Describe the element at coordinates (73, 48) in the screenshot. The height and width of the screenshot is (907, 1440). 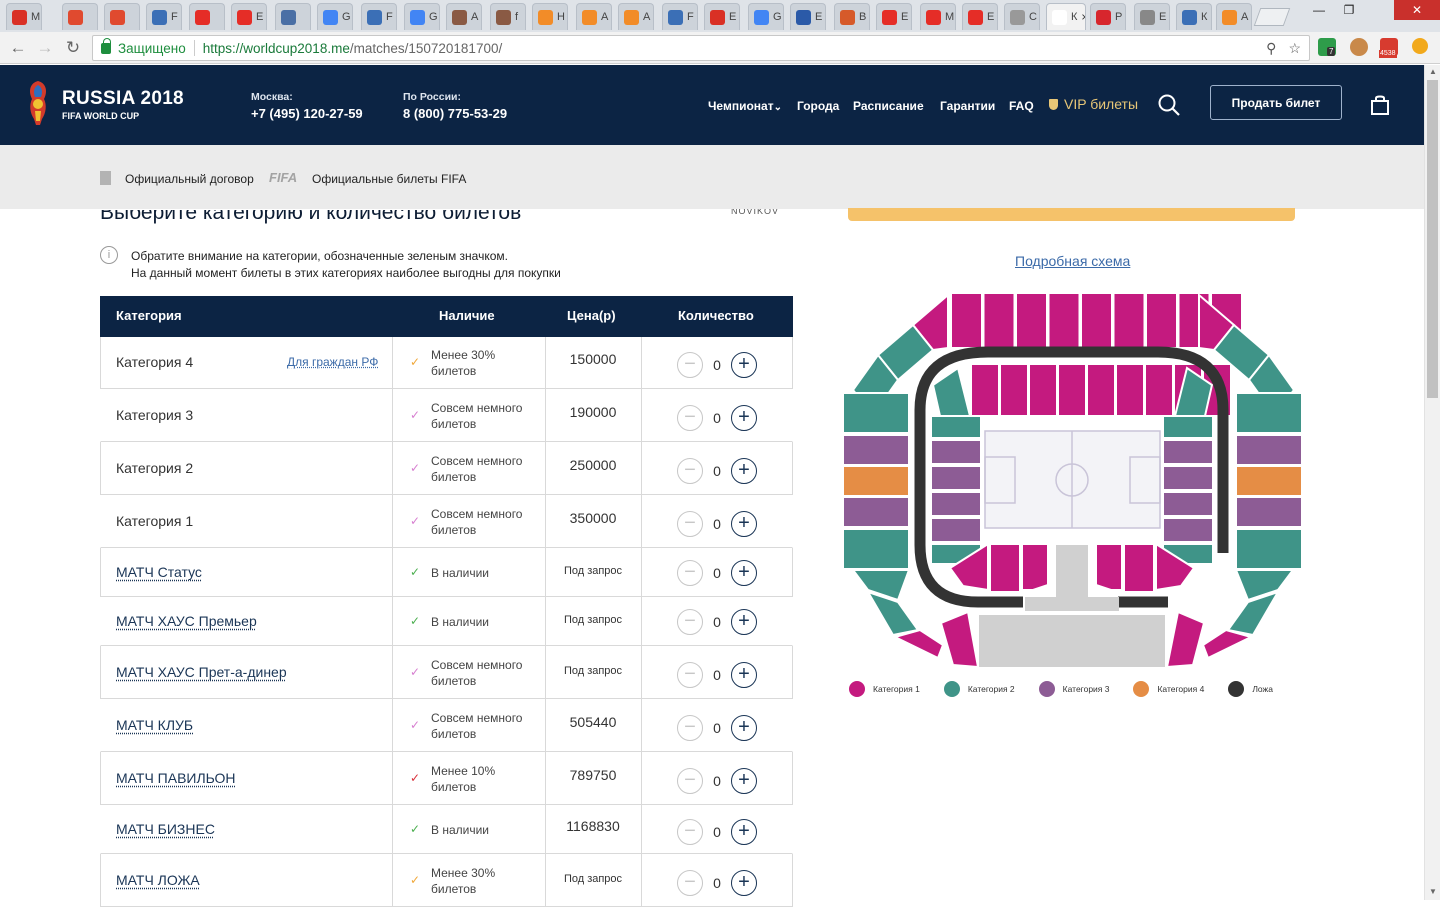
I see `reload-button: ↻` at that location.